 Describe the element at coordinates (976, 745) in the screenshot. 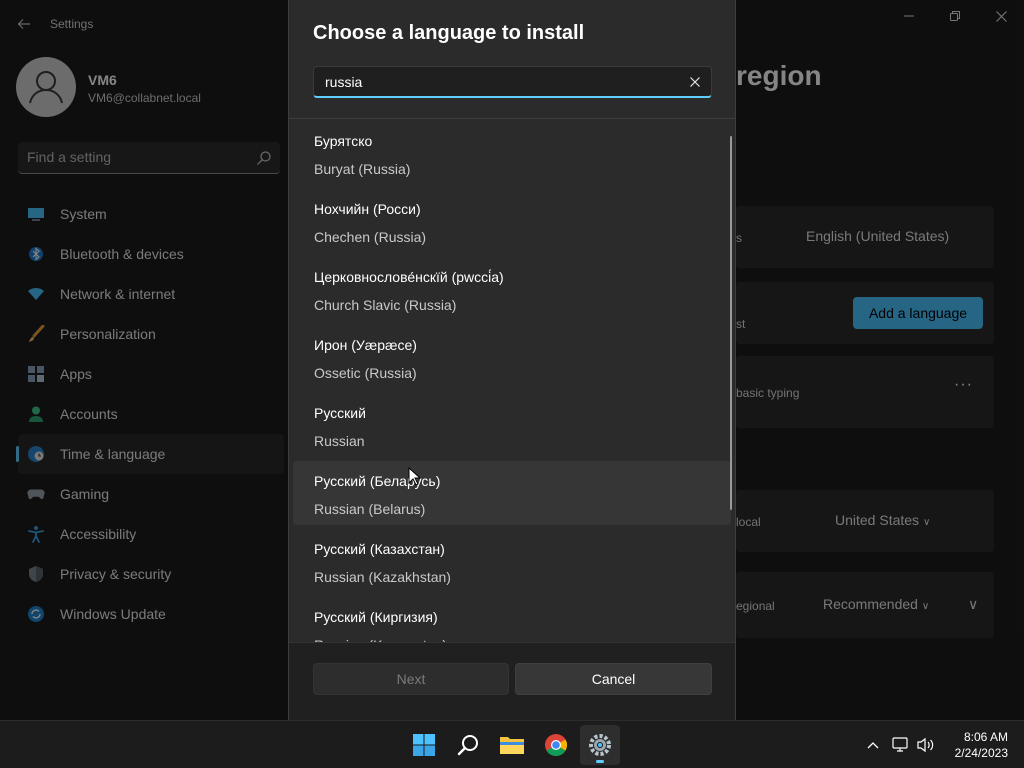

I see `system-clock: 8:06 AM 2/24/2023` at that location.